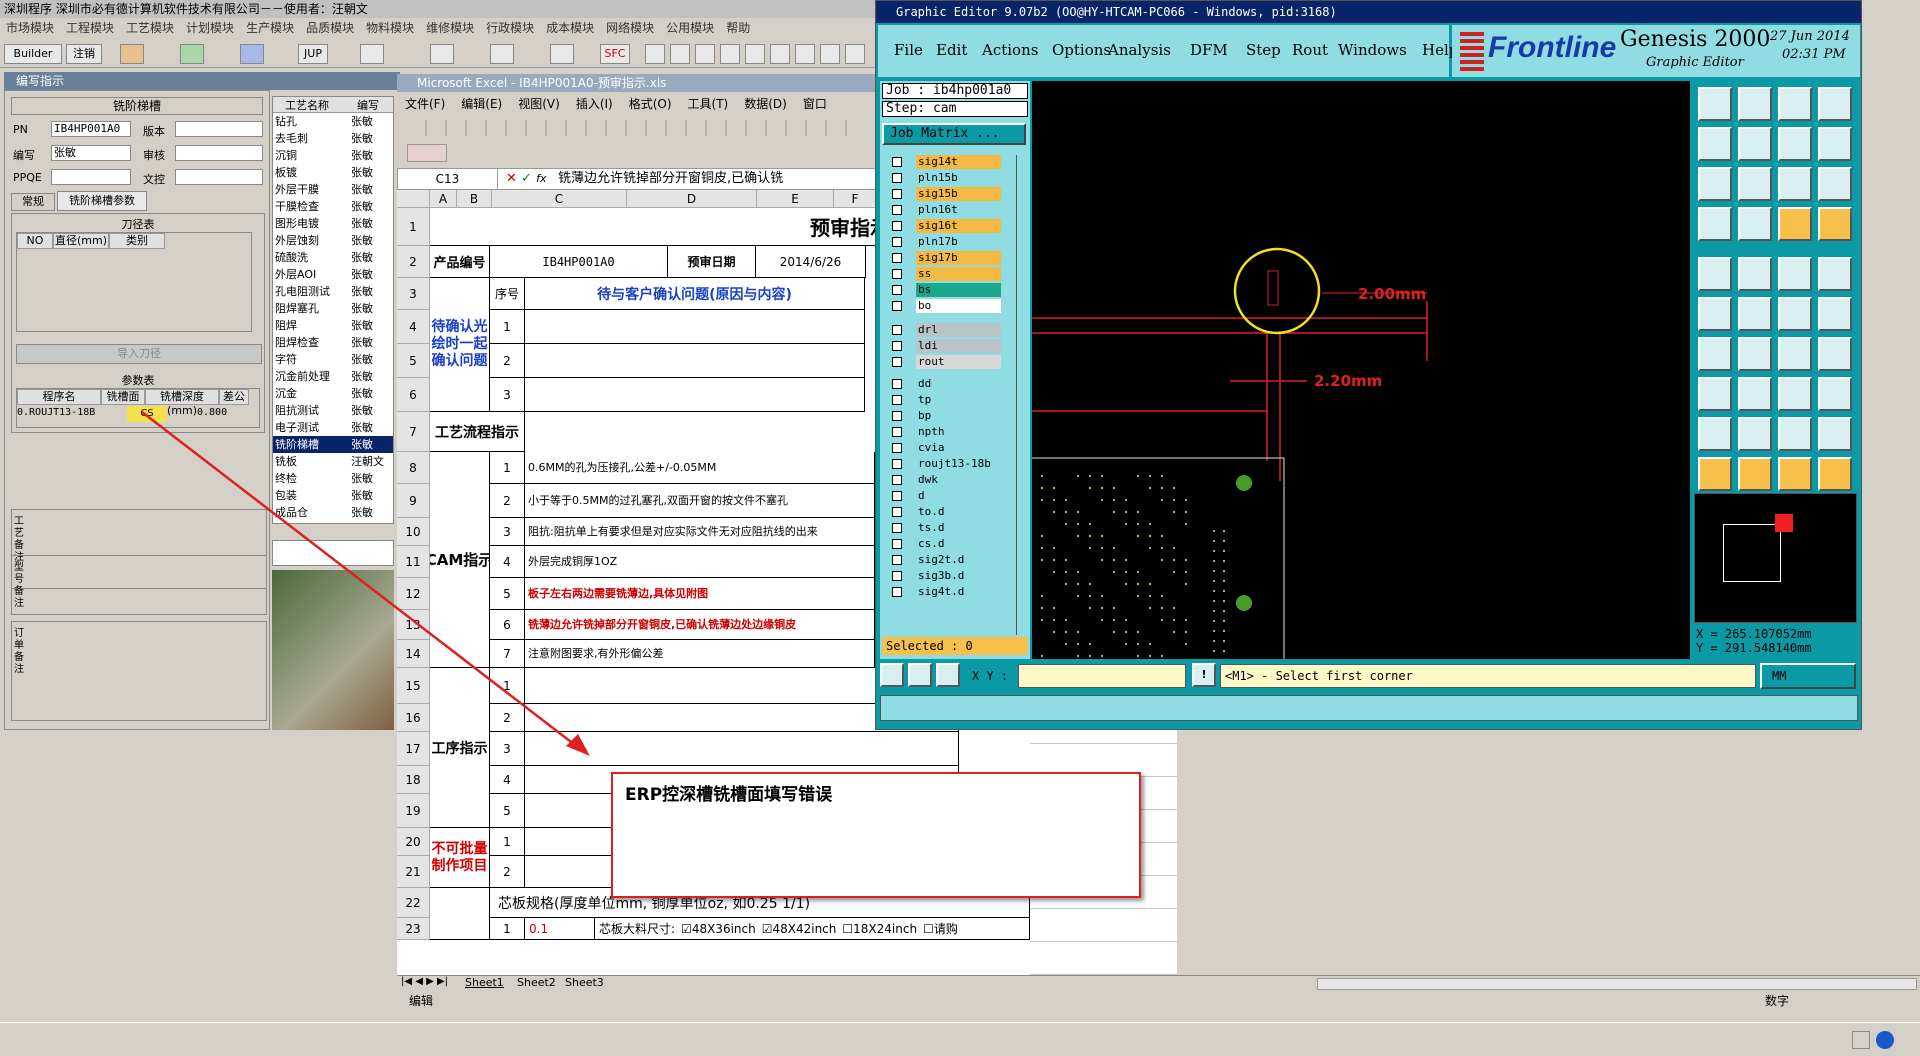 Image resolution: width=1920 pixels, height=1056 pixels. What do you see at coordinates (1885, 1040) in the screenshot?
I see `help-icon` at bounding box center [1885, 1040].